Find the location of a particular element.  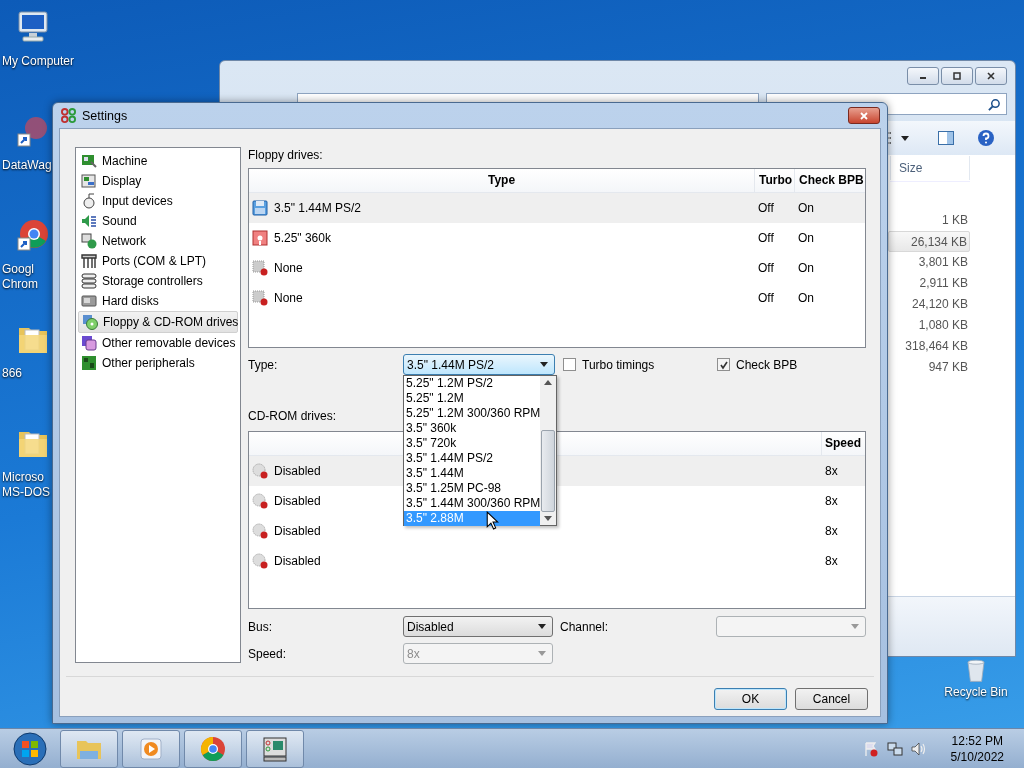

file-row: 1 KB is located at coordinates (929, 220).